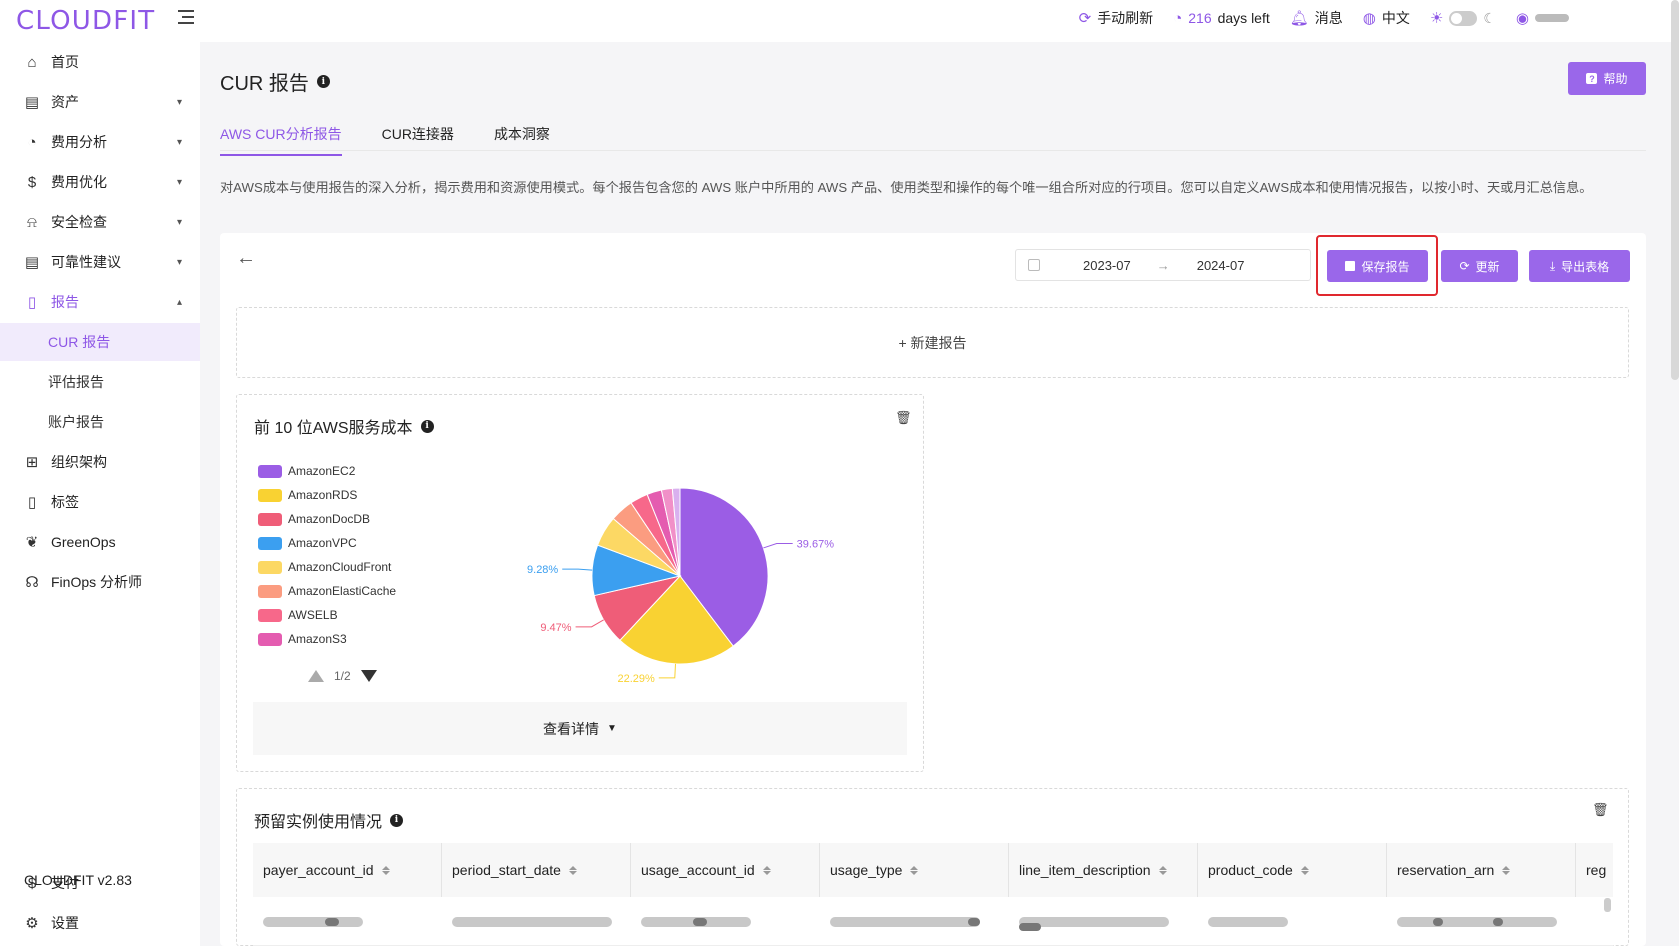  Describe the element at coordinates (1107, 265) in the screenshot. I see `date-start: 2023-07` at that location.